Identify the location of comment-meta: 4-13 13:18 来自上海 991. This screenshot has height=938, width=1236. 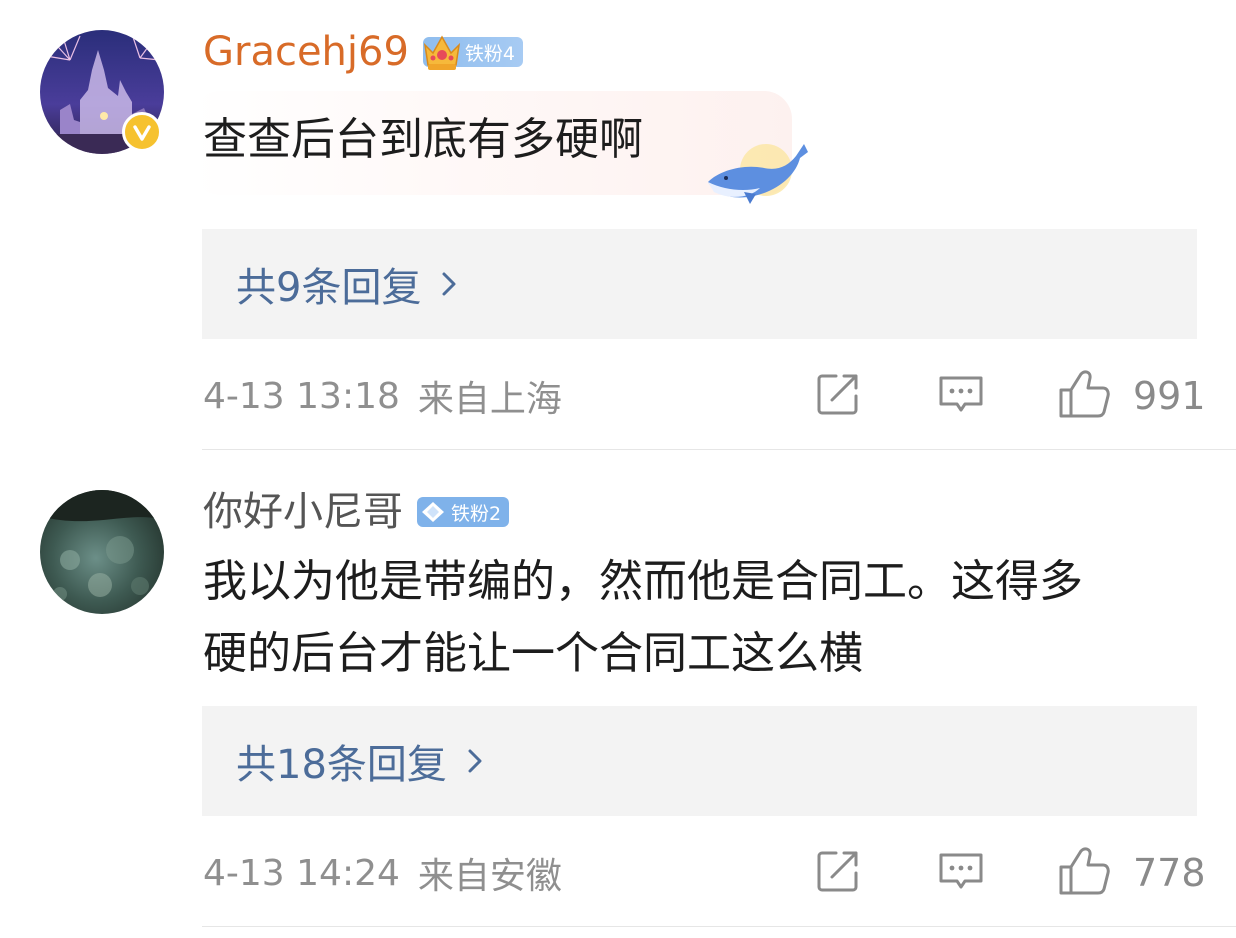
(704, 396).